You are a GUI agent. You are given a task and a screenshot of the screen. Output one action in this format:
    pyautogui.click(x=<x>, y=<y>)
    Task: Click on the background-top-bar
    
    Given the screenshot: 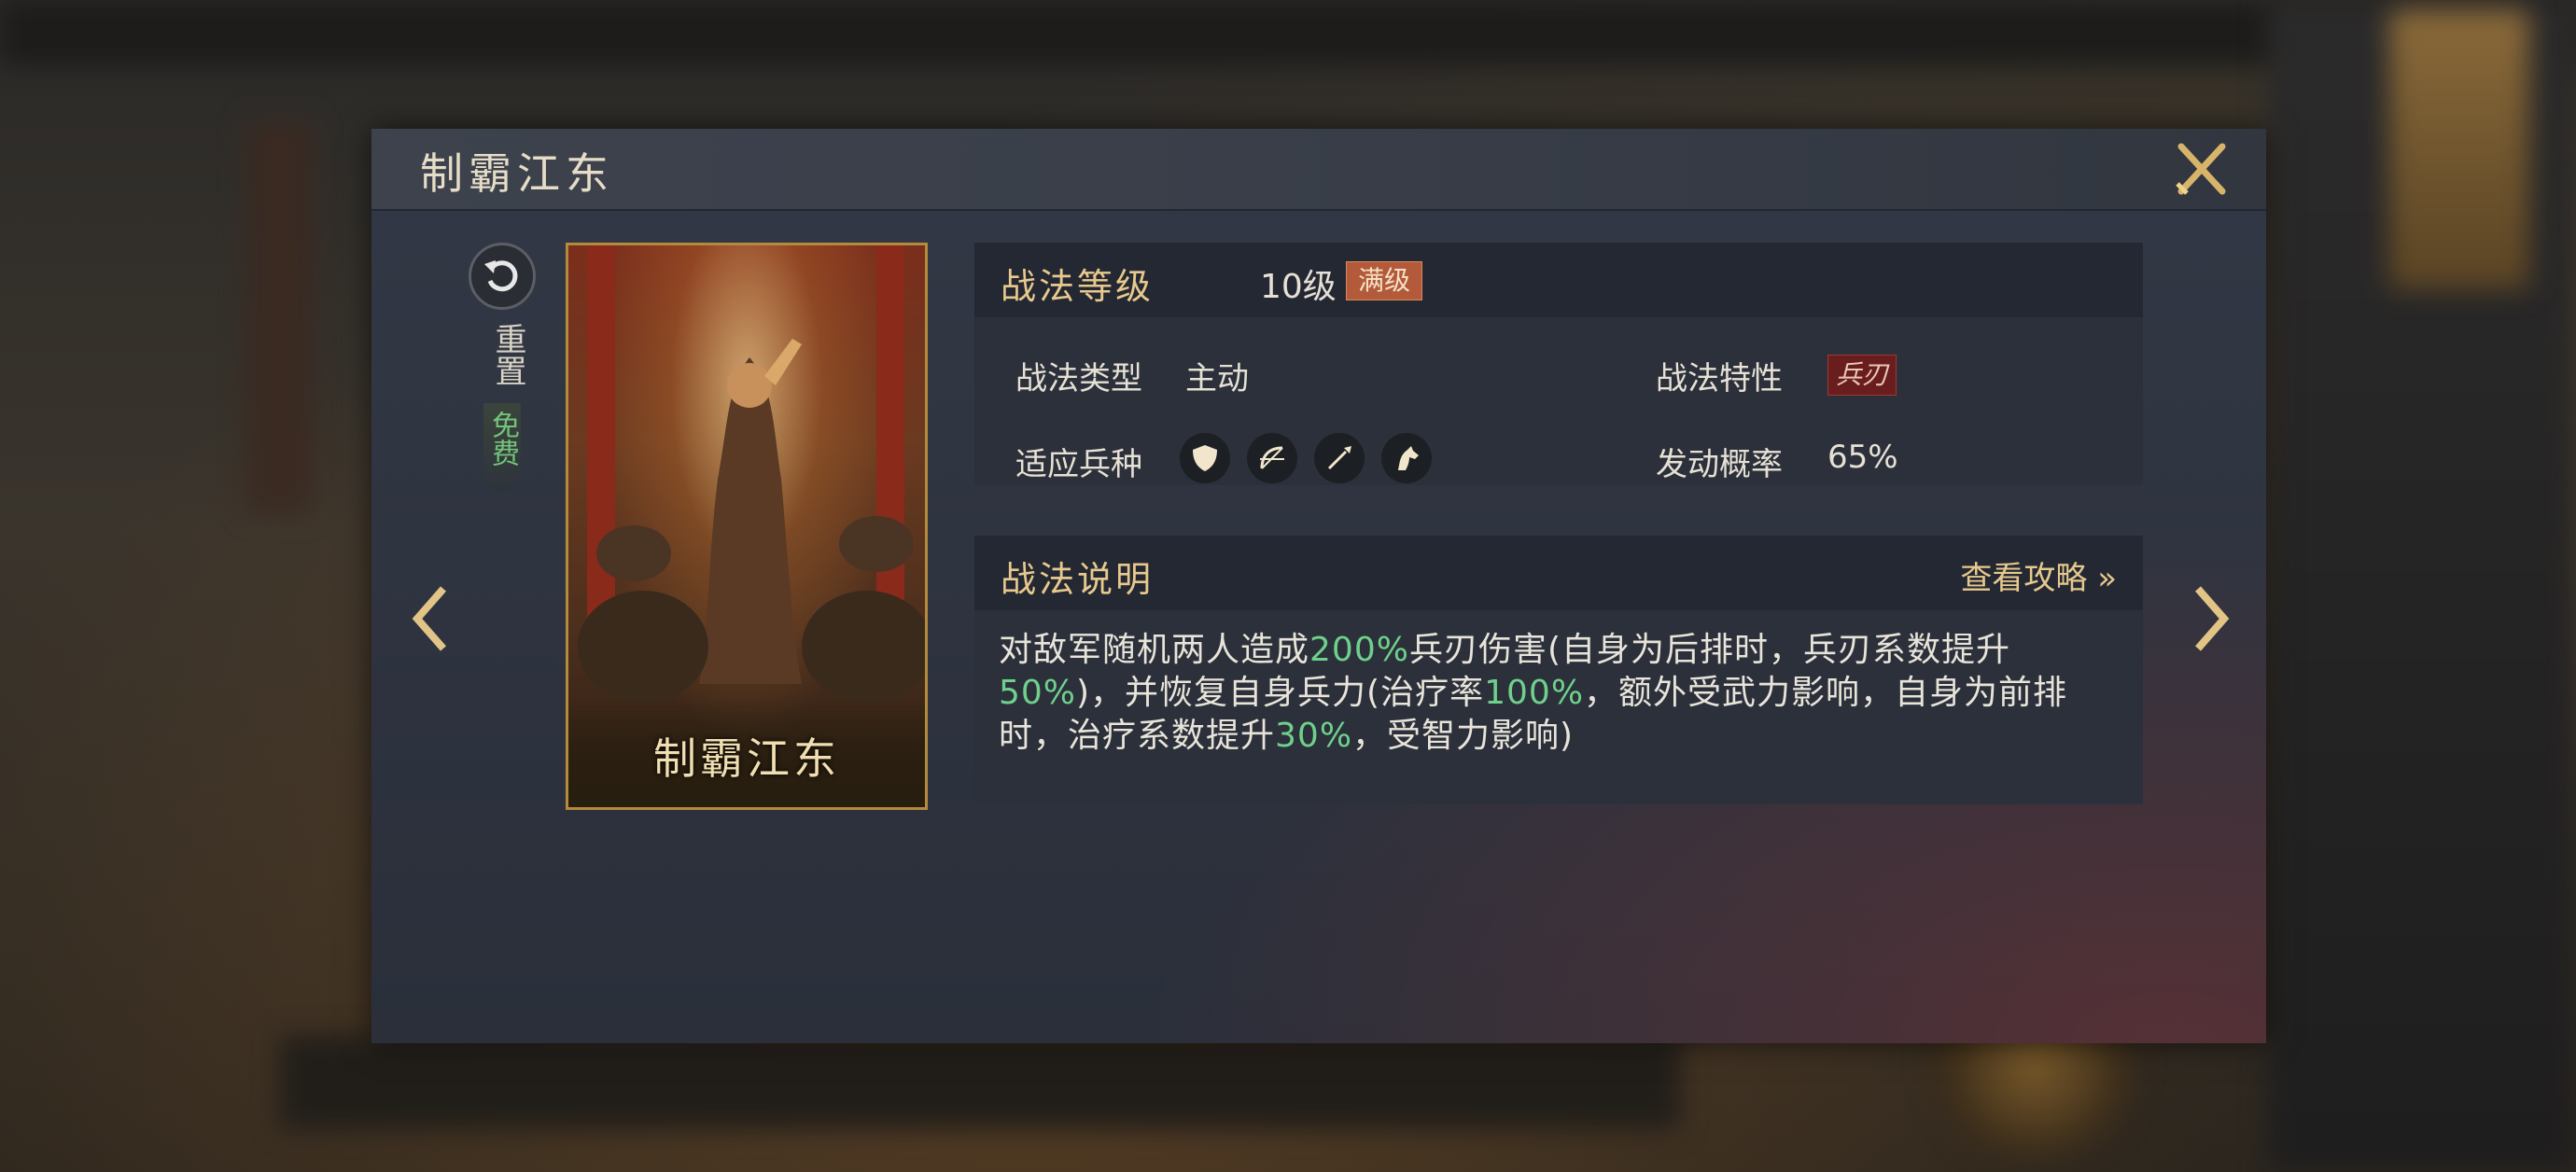 What is the action you would take?
    pyautogui.click(x=1288, y=32)
    